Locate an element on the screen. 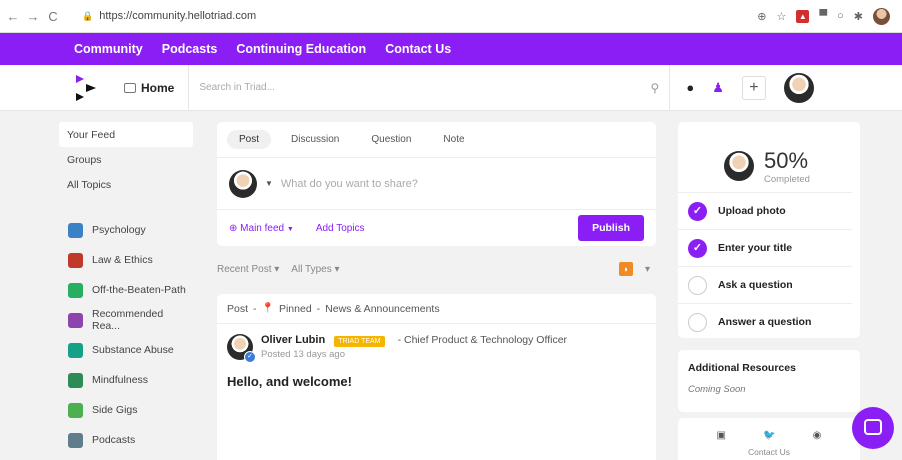  topic-label: Side Gigs is located at coordinates (115, 410).